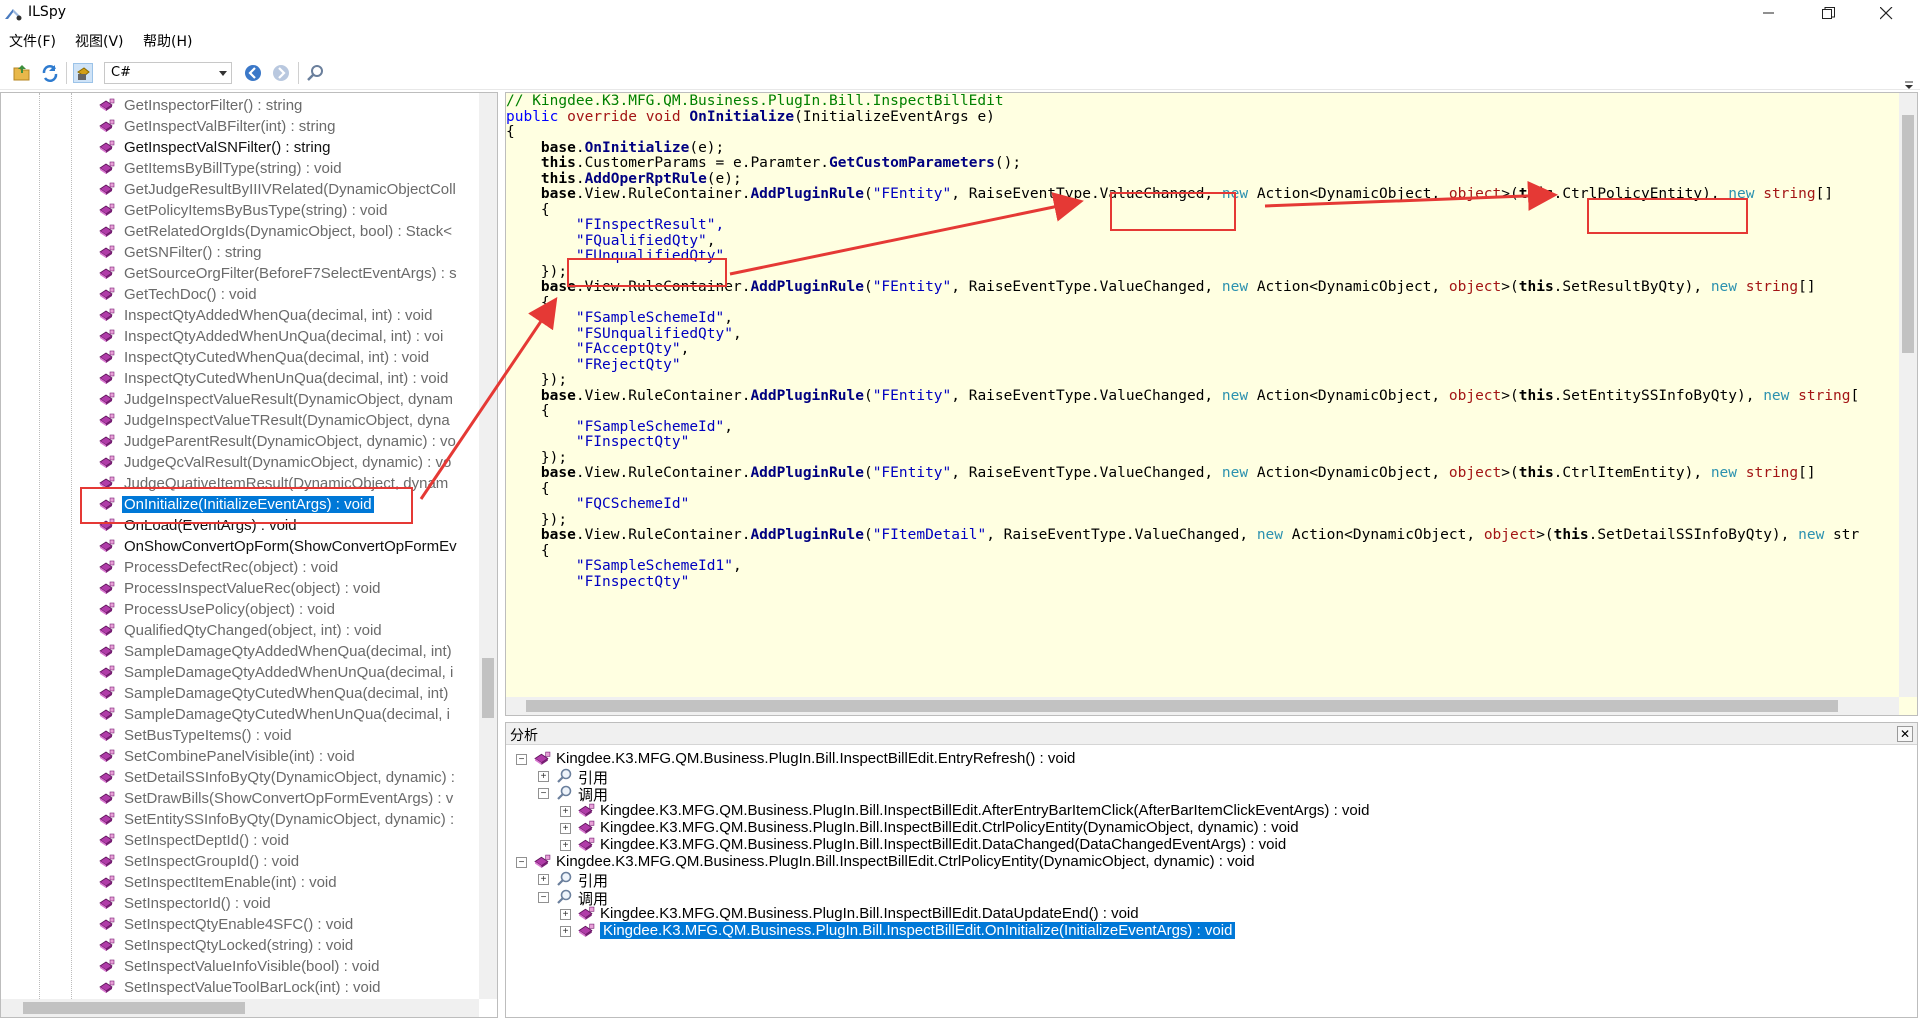 The image size is (1920, 1021). I want to click on toolbar-overflow-icon, so click(1909, 85).